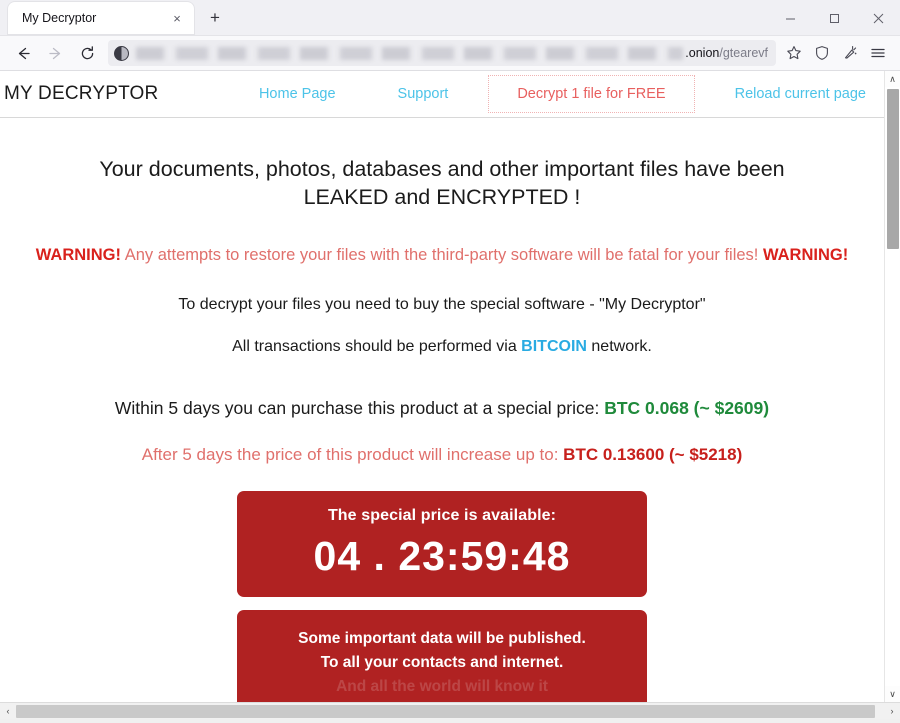 The height and width of the screenshot is (723, 900). What do you see at coordinates (822, 53) in the screenshot?
I see `shield-icon` at bounding box center [822, 53].